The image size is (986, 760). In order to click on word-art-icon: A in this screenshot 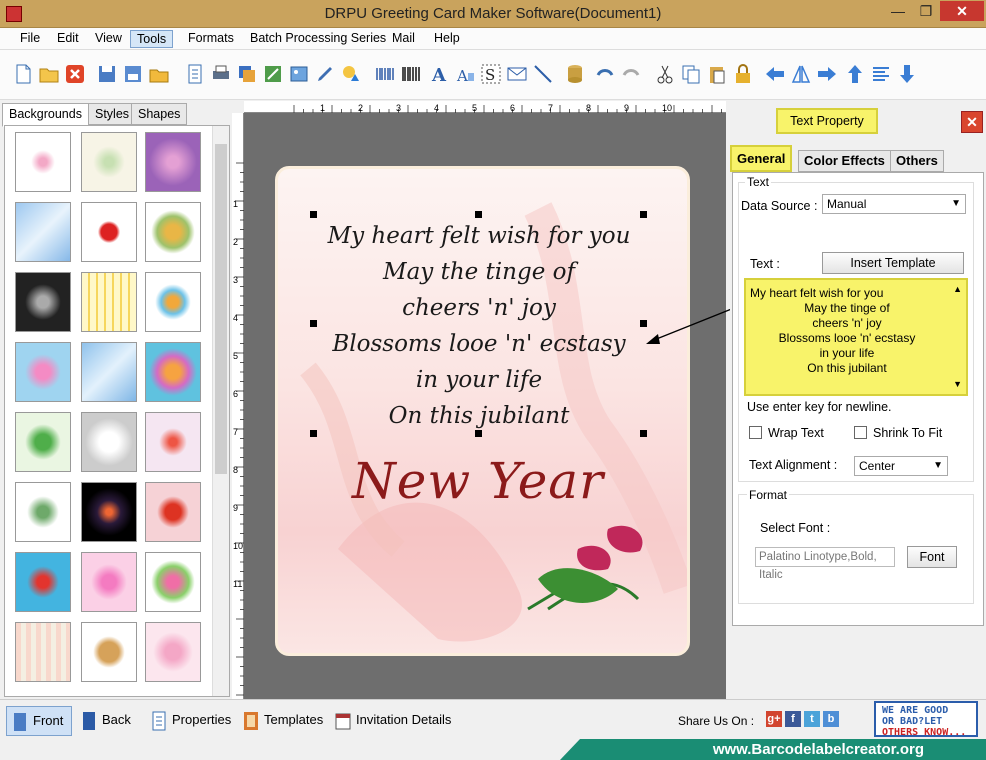, I will do `click(465, 74)`.